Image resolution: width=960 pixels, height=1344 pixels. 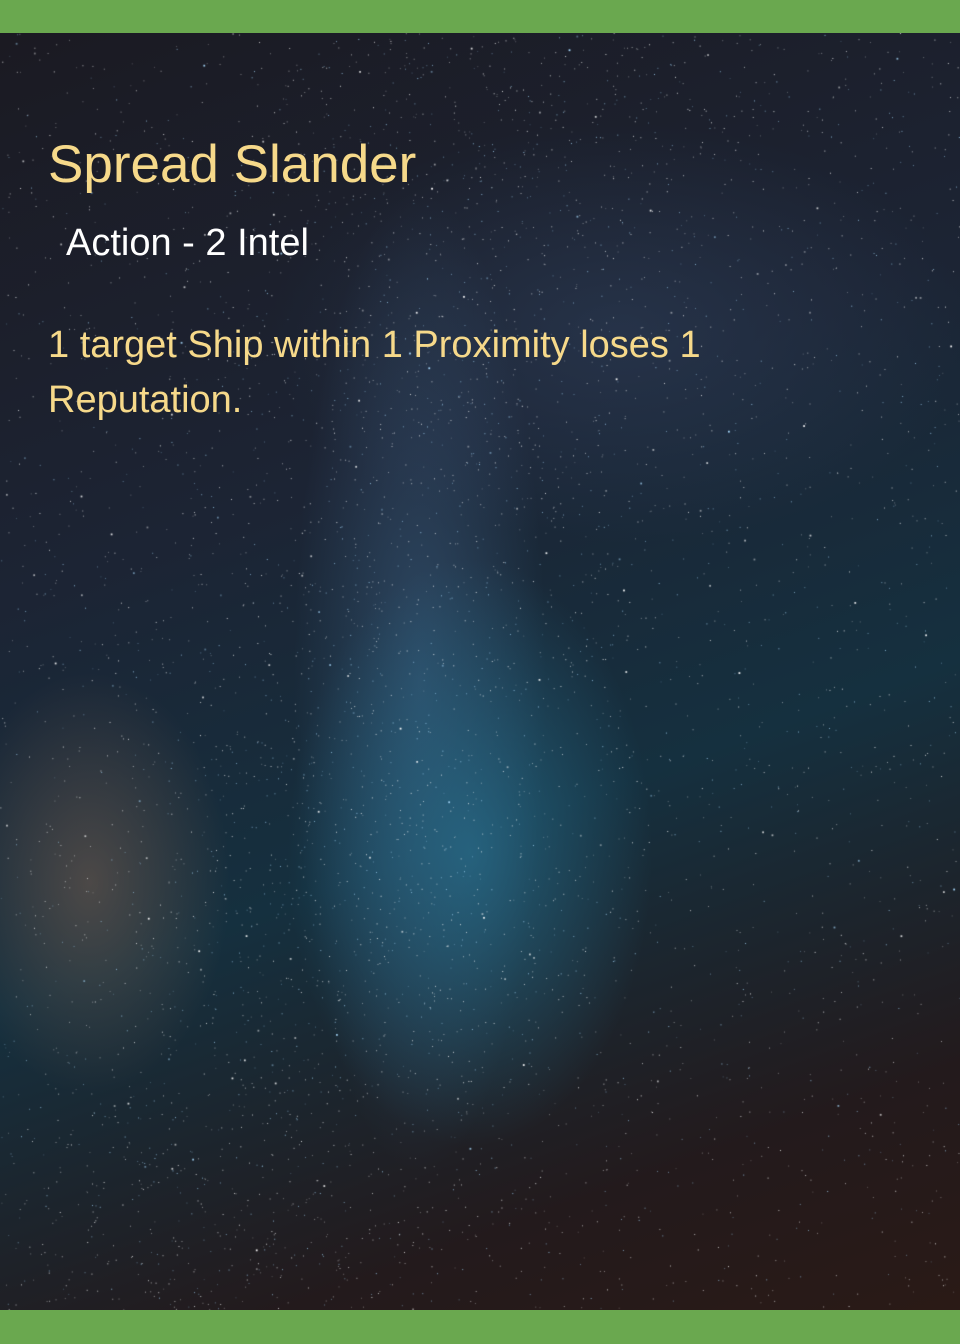 I want to click on card-type-cost: Action - 2 Intel, so click(x=187, y=243).